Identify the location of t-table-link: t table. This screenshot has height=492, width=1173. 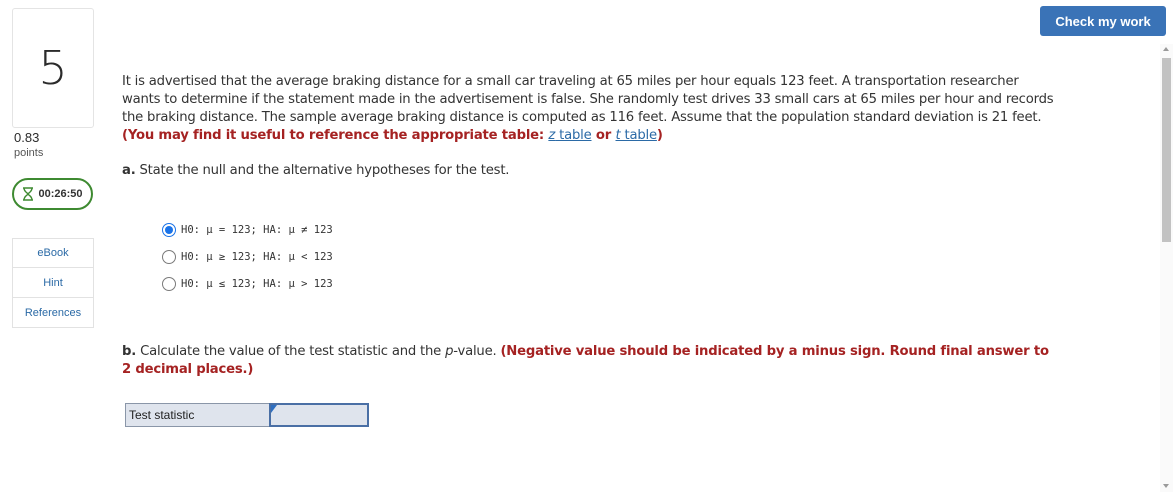
(637, 135).